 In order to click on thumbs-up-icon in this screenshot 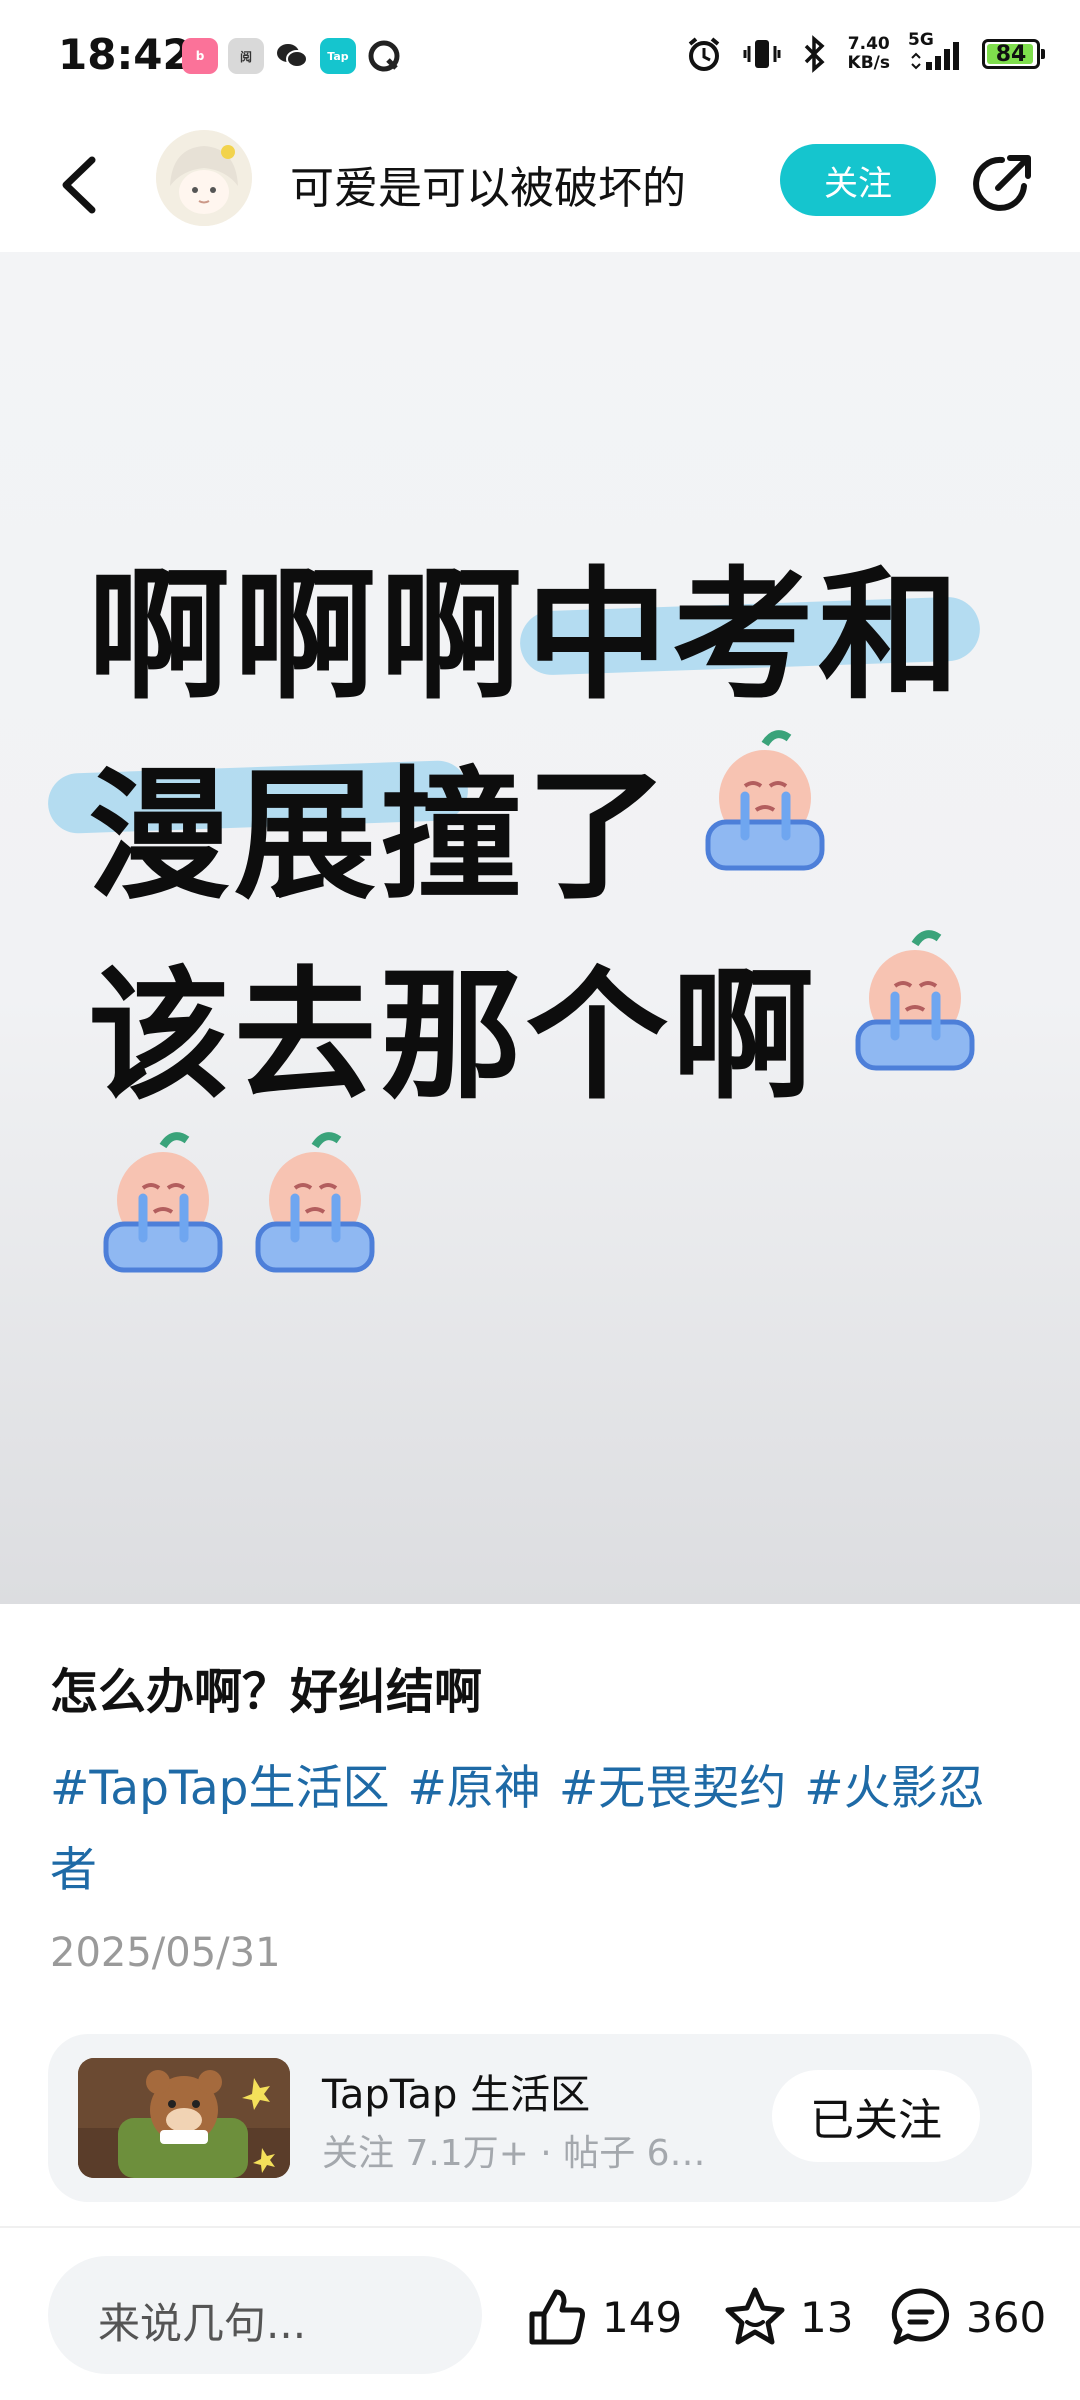, I will do `click(557, 2317)`.